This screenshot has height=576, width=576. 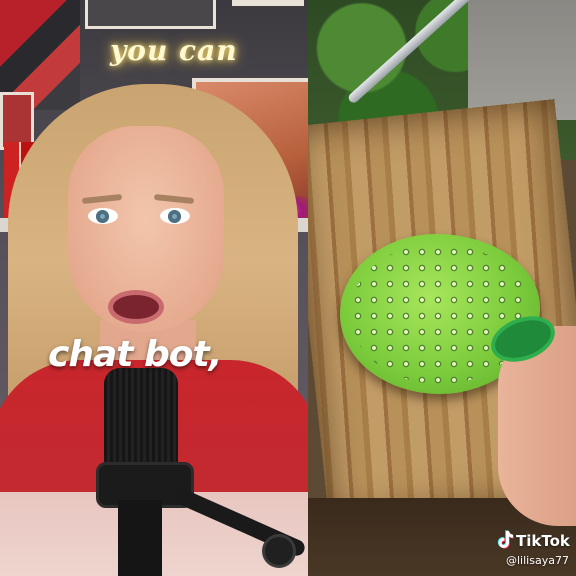 I want to click on mouth, so click(x=136, y=307).